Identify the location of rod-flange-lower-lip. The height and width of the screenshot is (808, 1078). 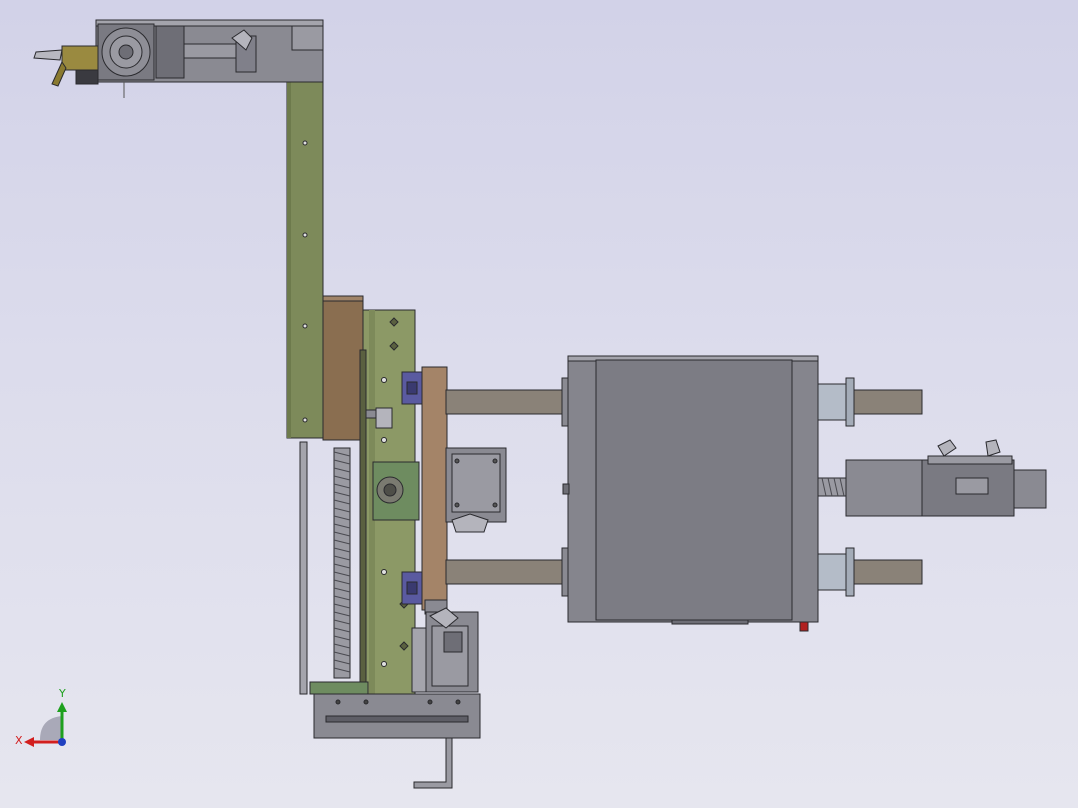
(850, 572).